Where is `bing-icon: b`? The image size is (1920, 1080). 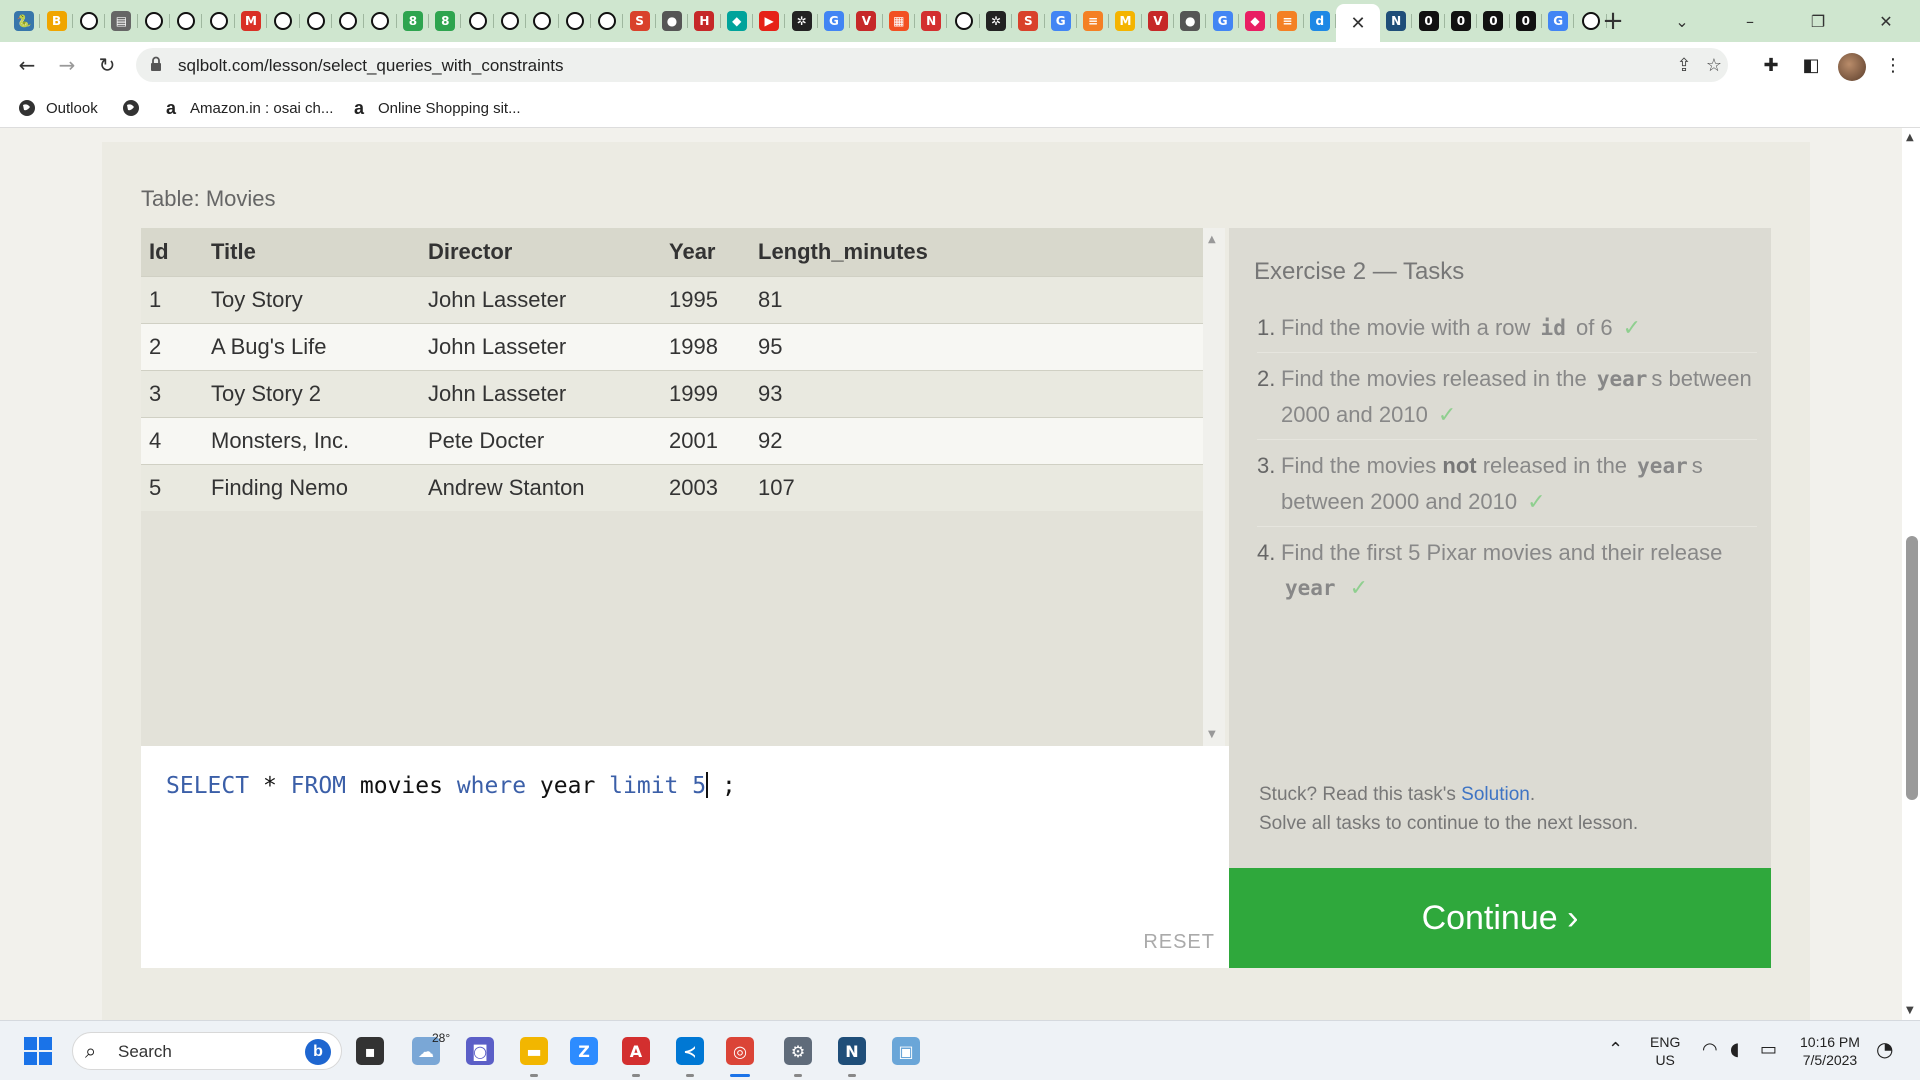 bing-icon: b is located at coordinates (318, 1052).